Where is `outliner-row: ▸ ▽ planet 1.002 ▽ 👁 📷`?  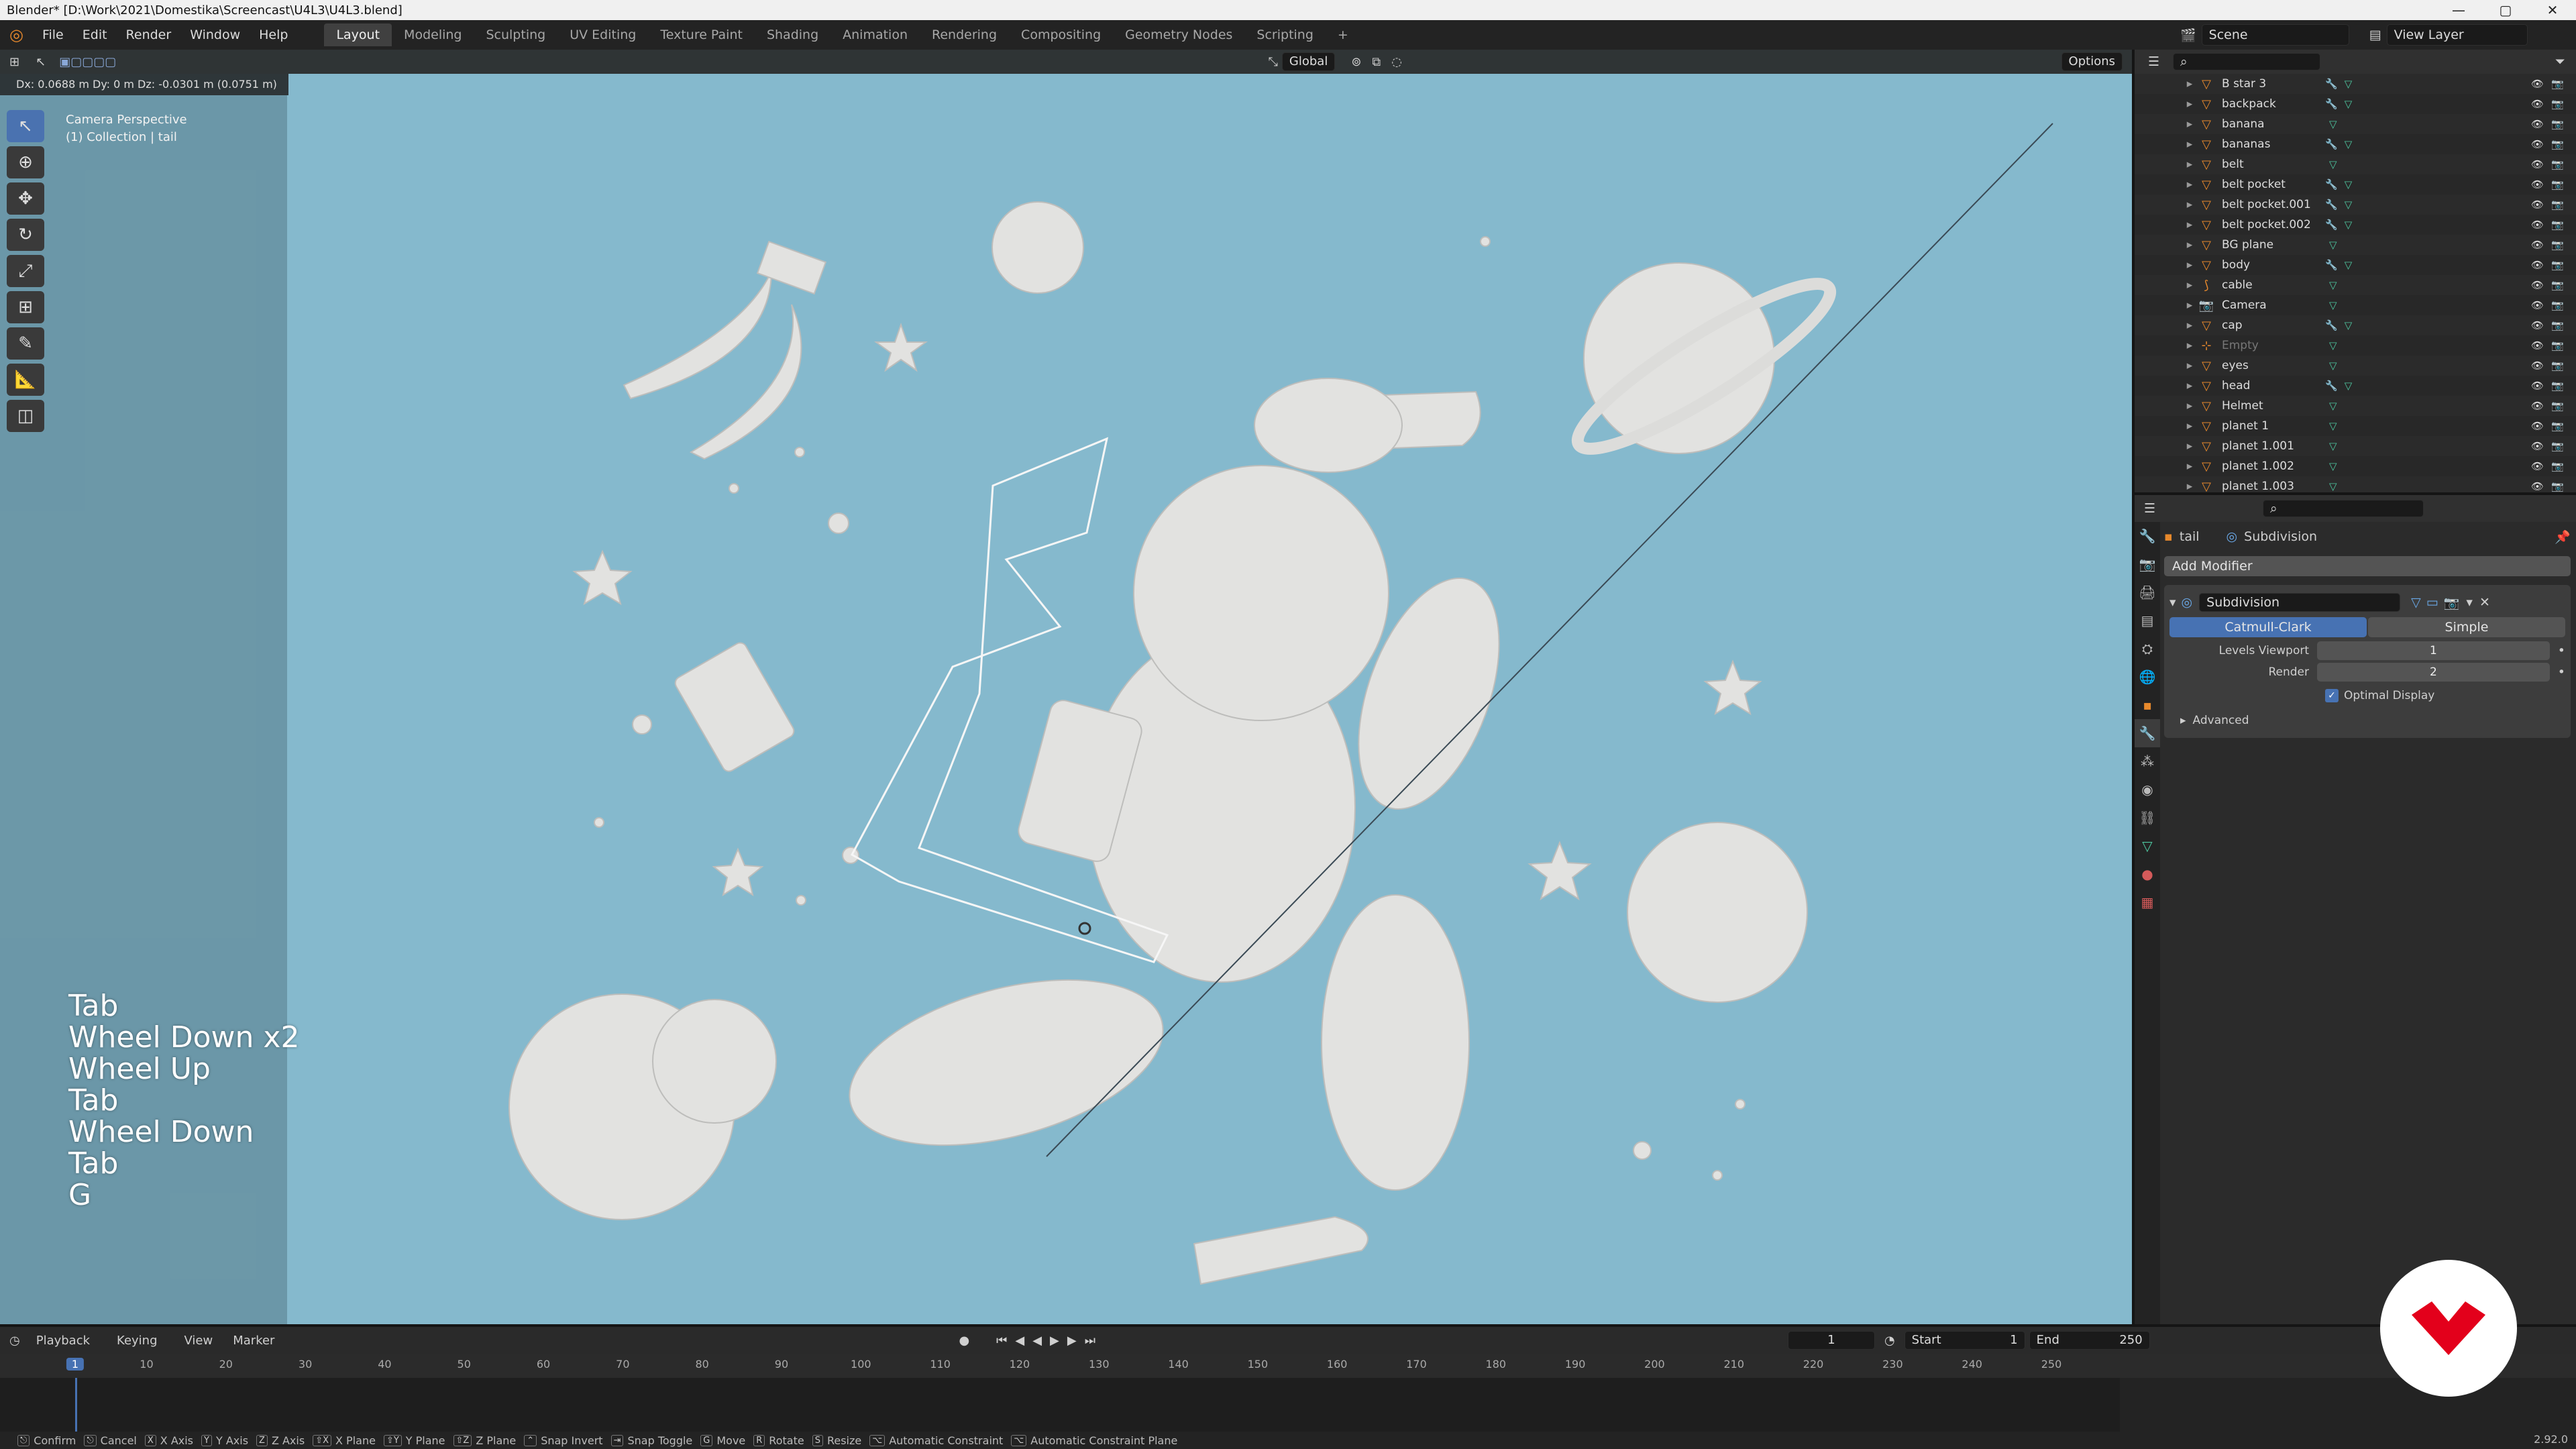
outliner-row: ▸ ▽ planet 1.002 ▽ 👁 📷 is located at coordinates (2355, 466).